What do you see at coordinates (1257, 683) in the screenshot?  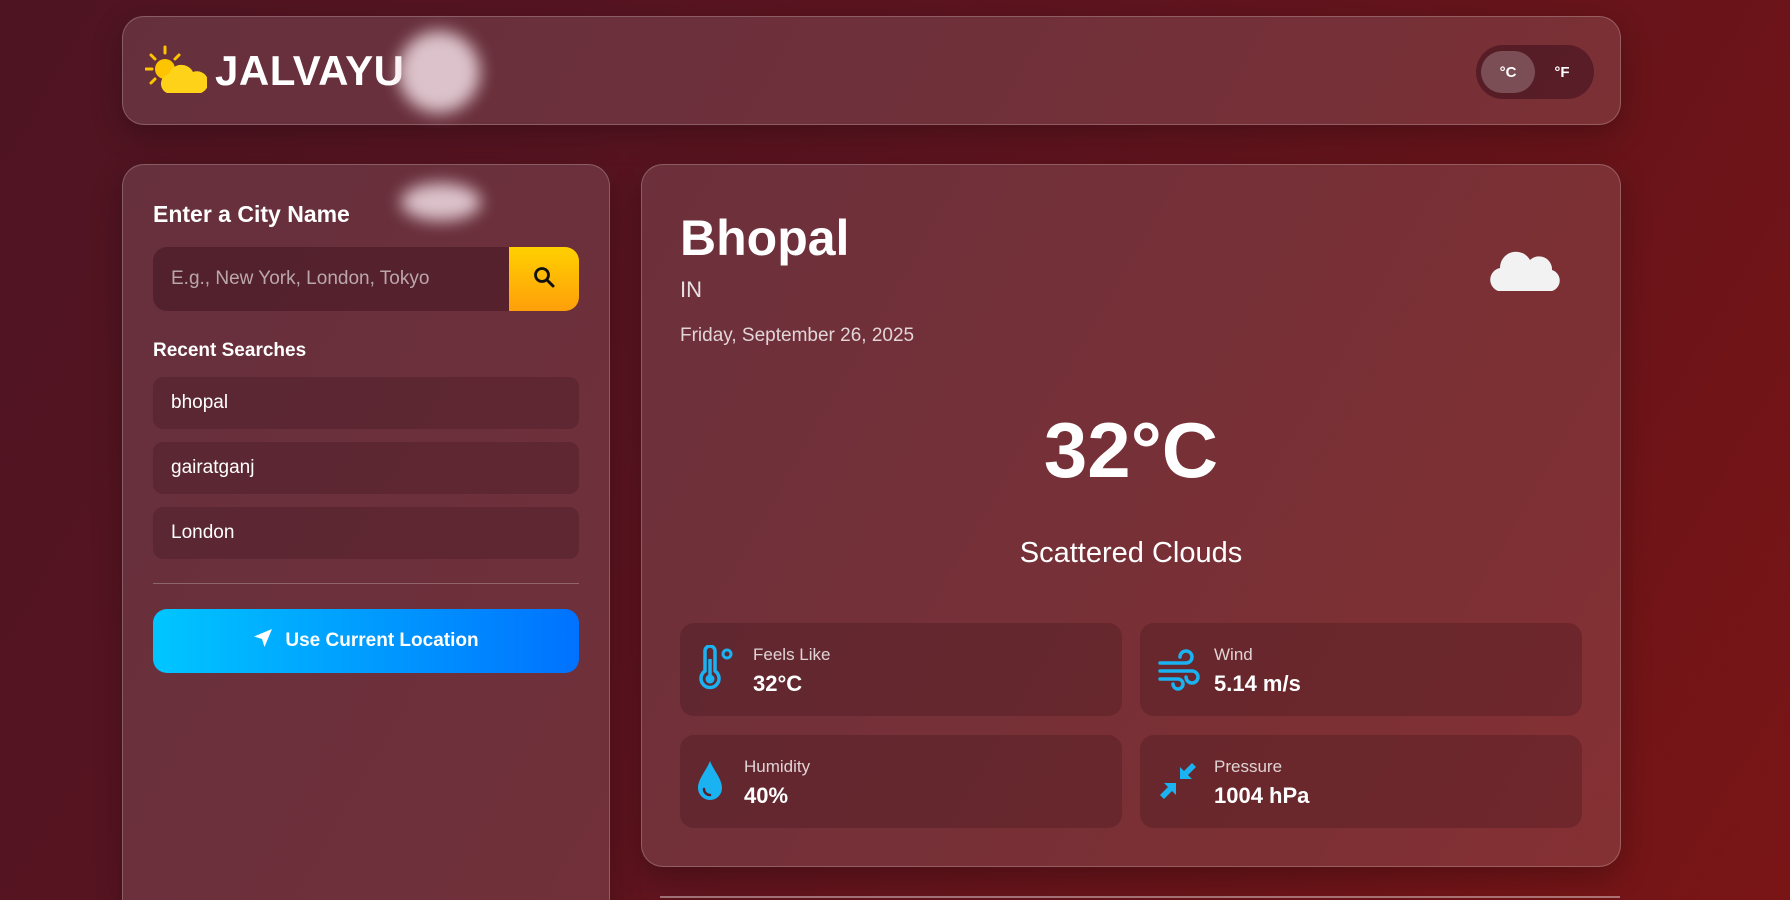 I see `wind-value: 5.14 m/s` at bounding box center [1257, 683].